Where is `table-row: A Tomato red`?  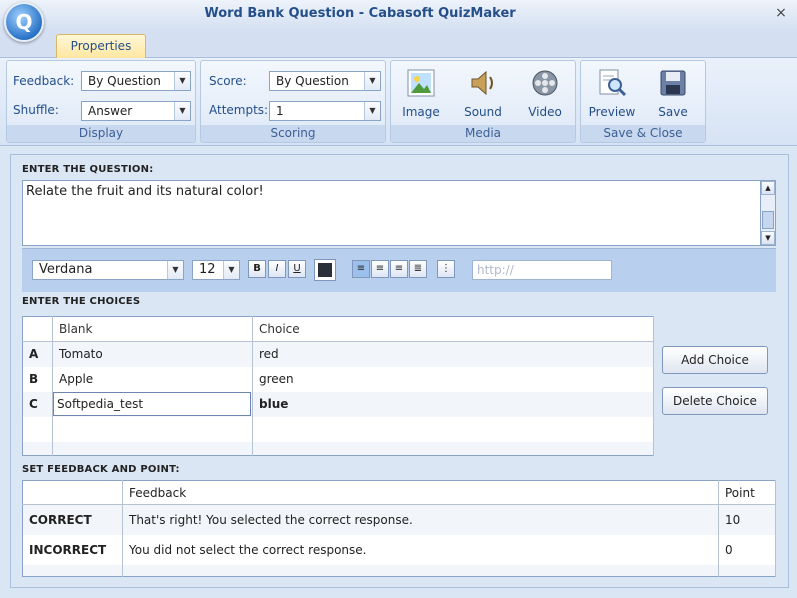
table-row: A Tomato red is located at coordinates (338, 354).